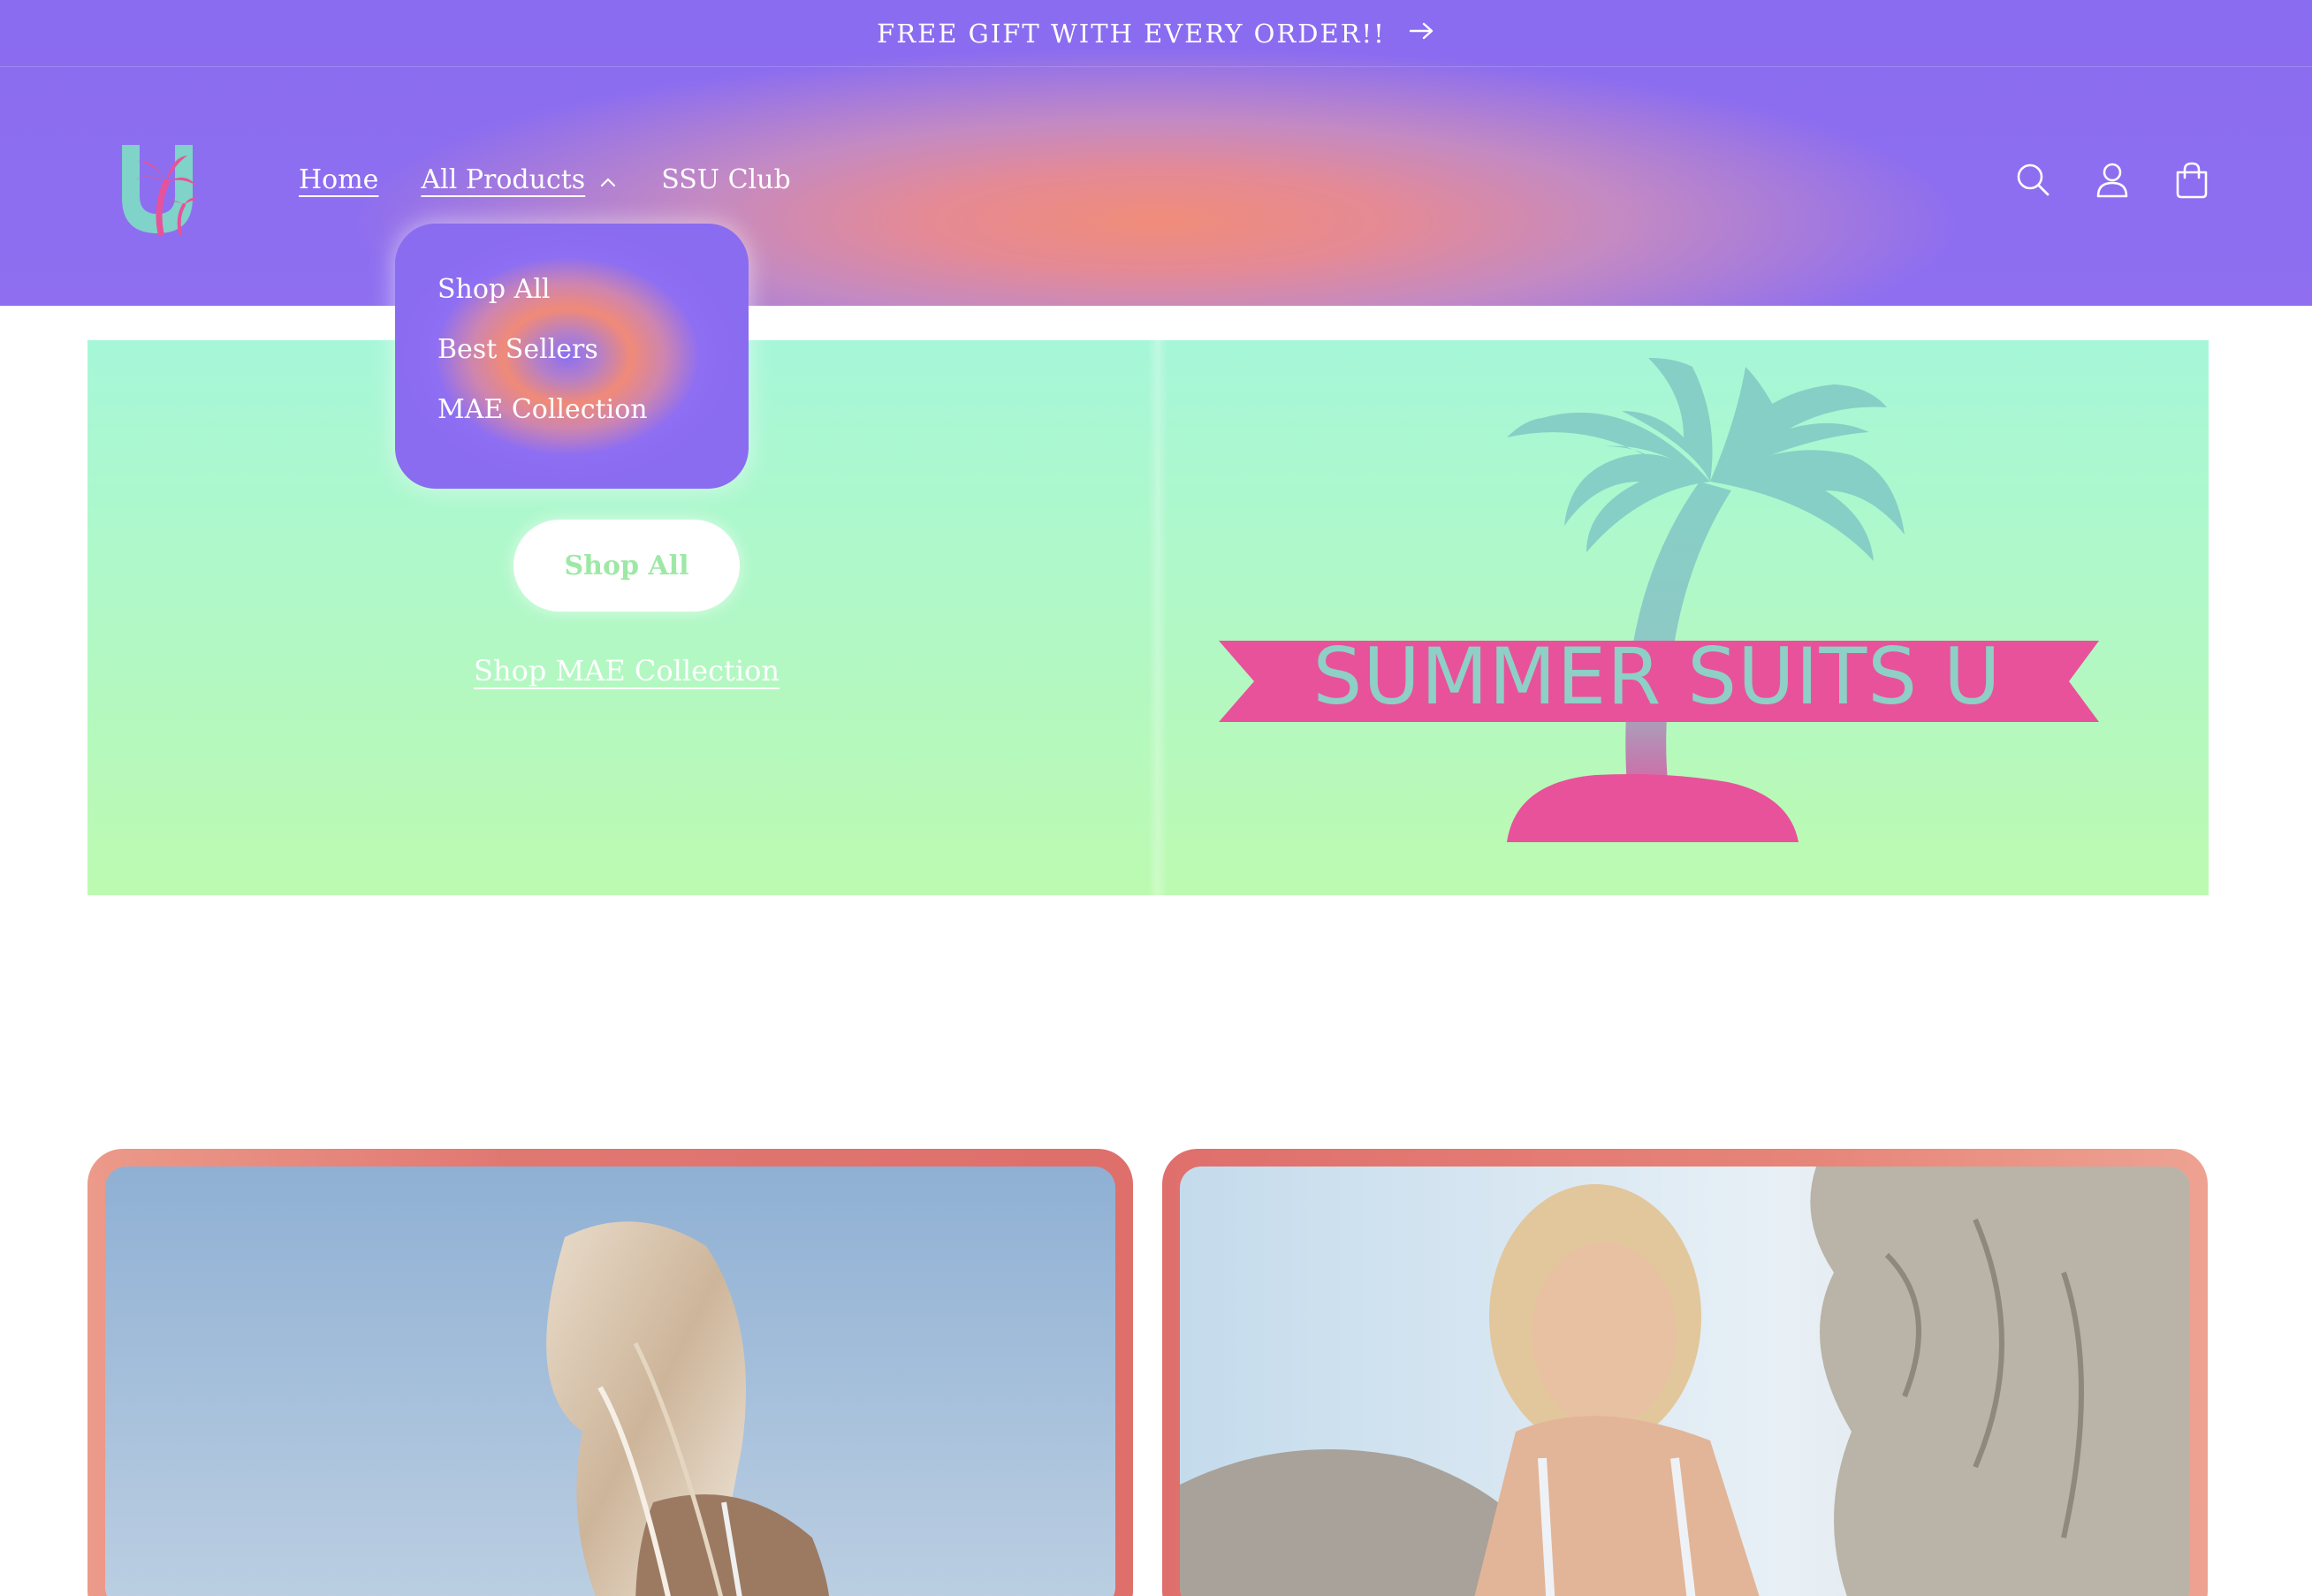 The height and width of the screenshot is (1596, 2312). I want to click on nav-ssu-club: SSU Club, so click(725, 179).